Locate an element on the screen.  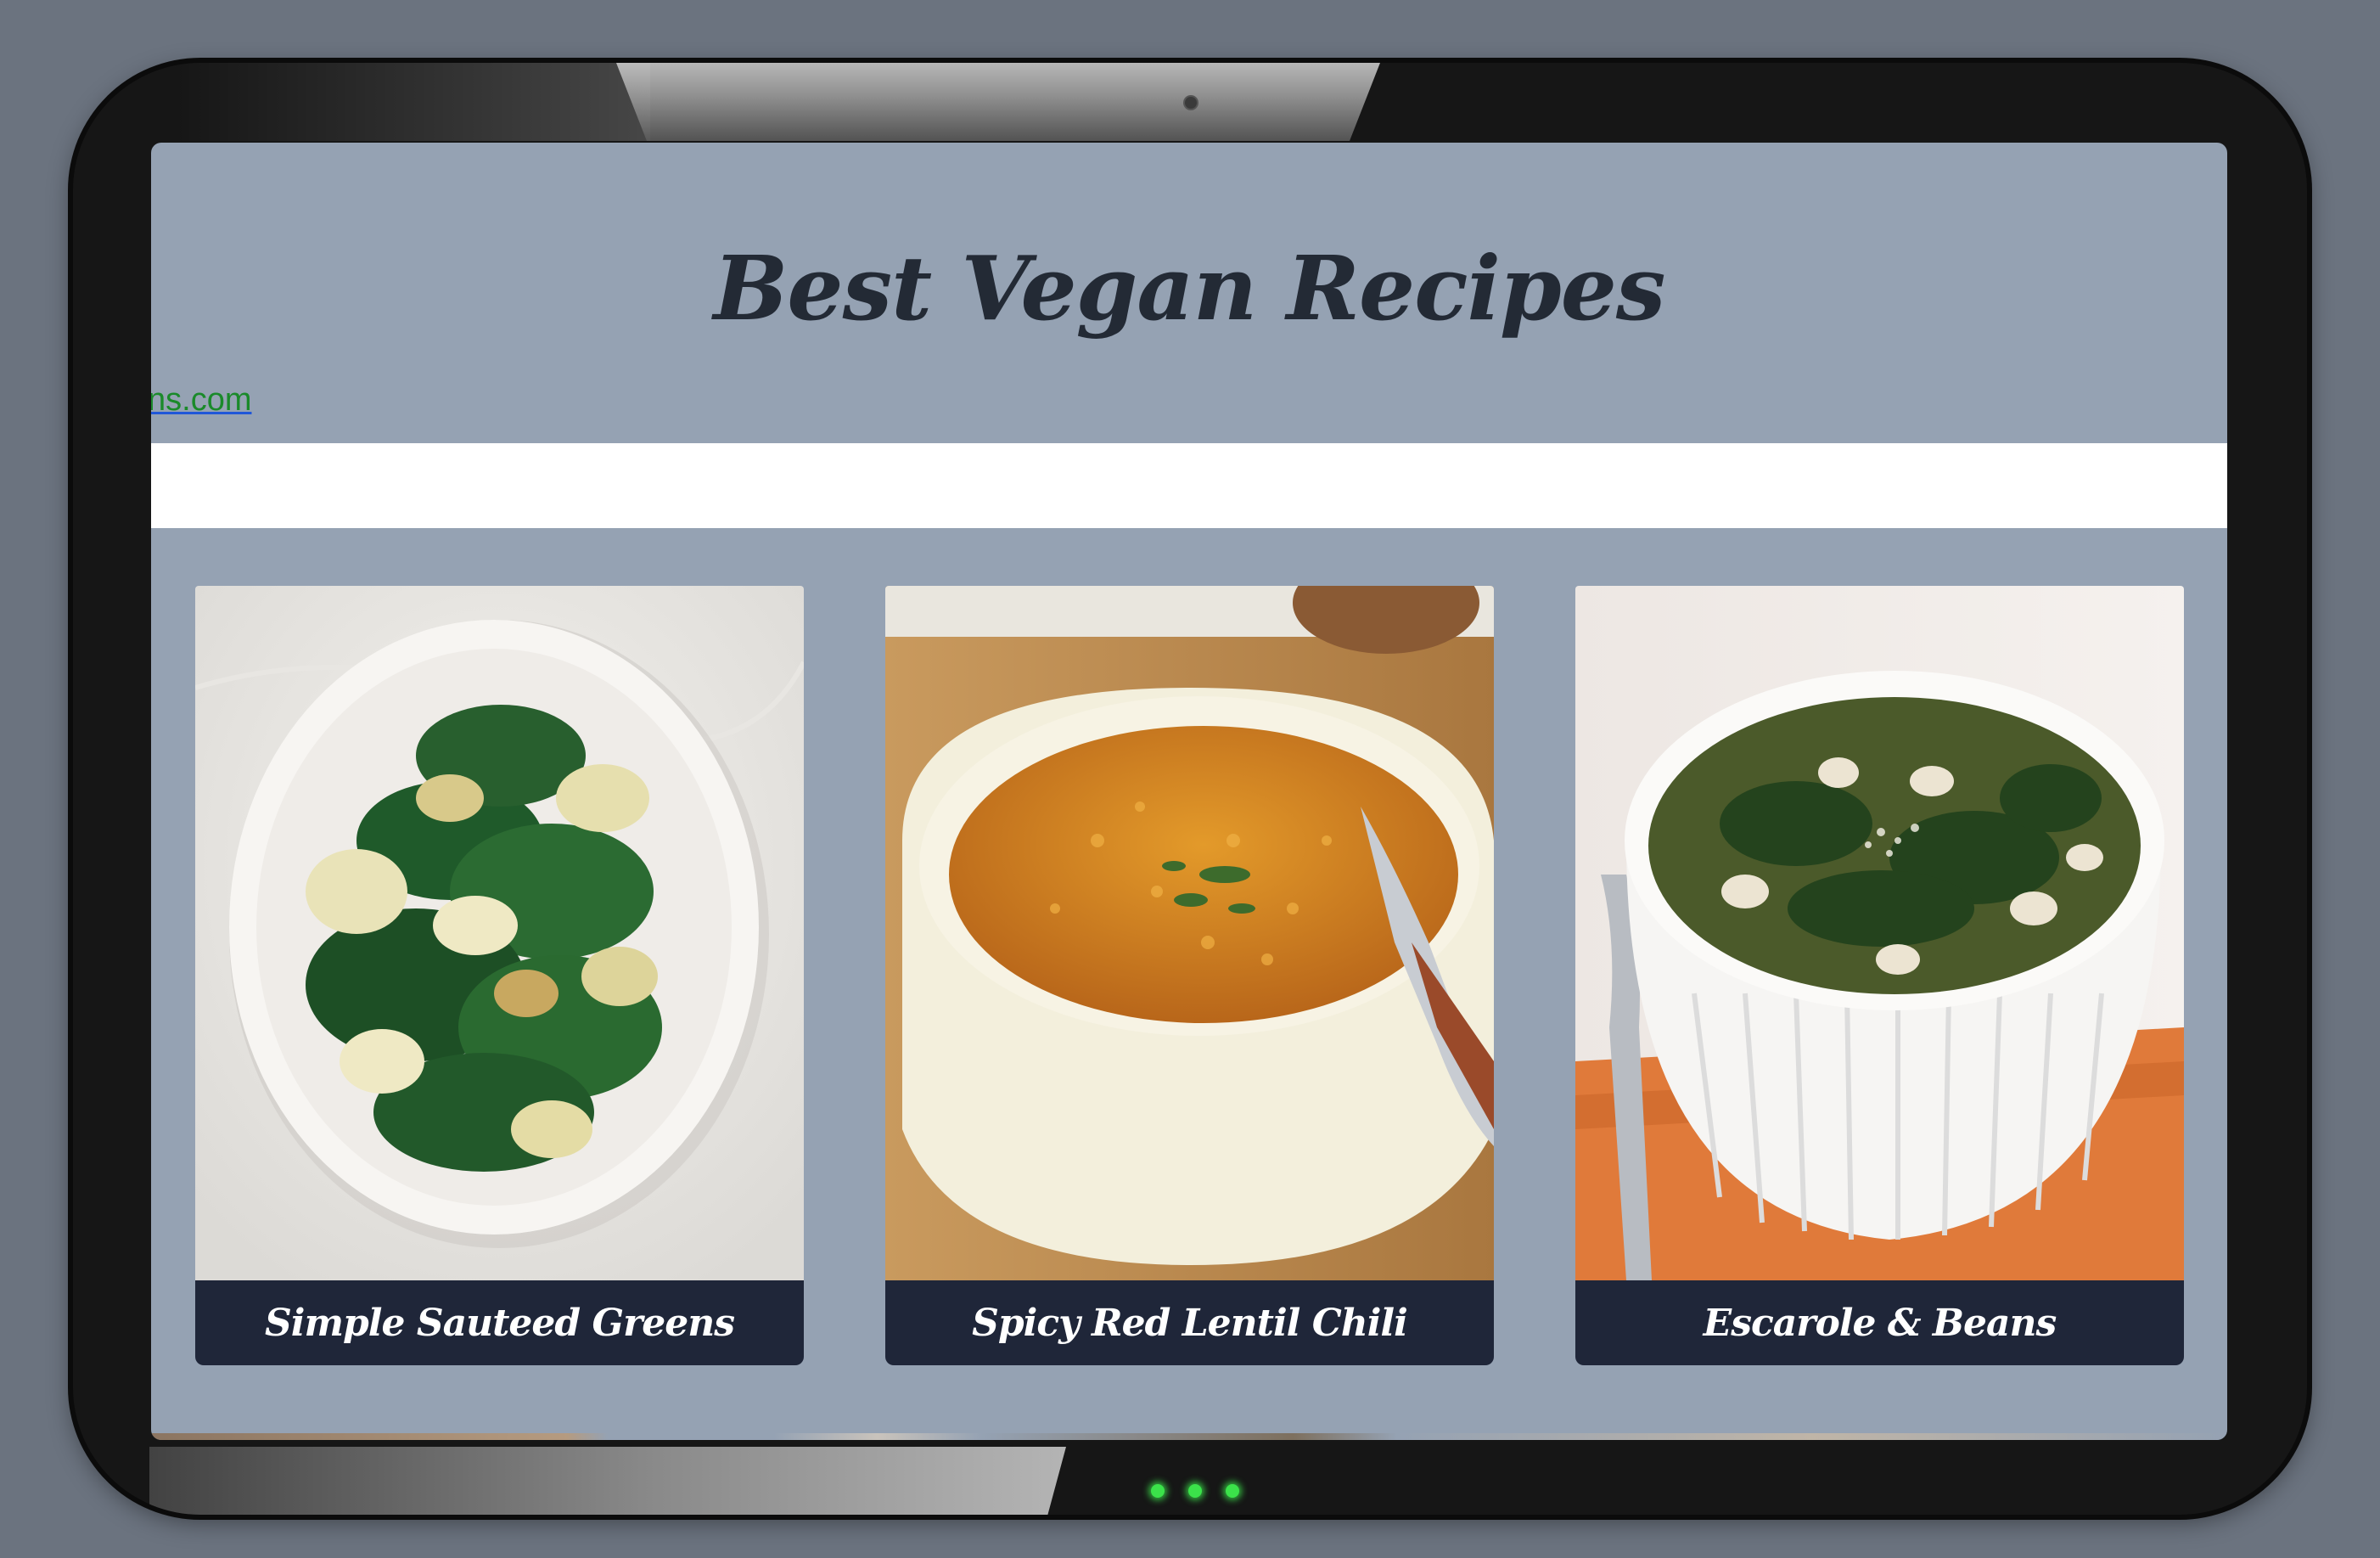
recipe-card: Spicy Red Lentil Chili is located at coordinates (1189, 976).